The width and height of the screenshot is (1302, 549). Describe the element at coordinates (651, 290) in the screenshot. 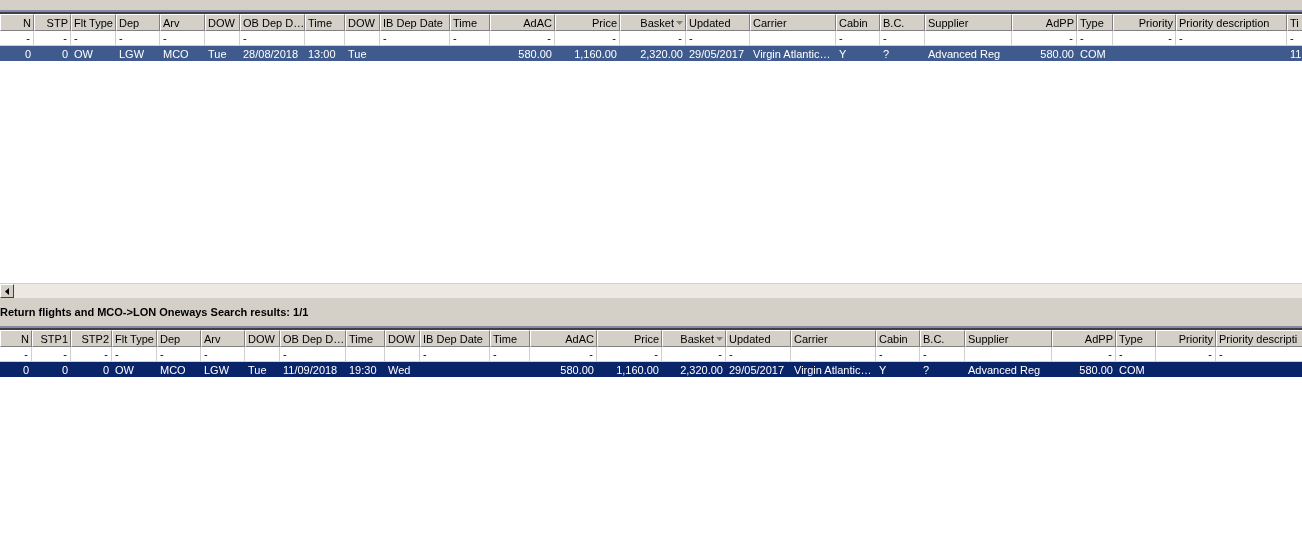

I see `horizontal-scrollbar` at that location.